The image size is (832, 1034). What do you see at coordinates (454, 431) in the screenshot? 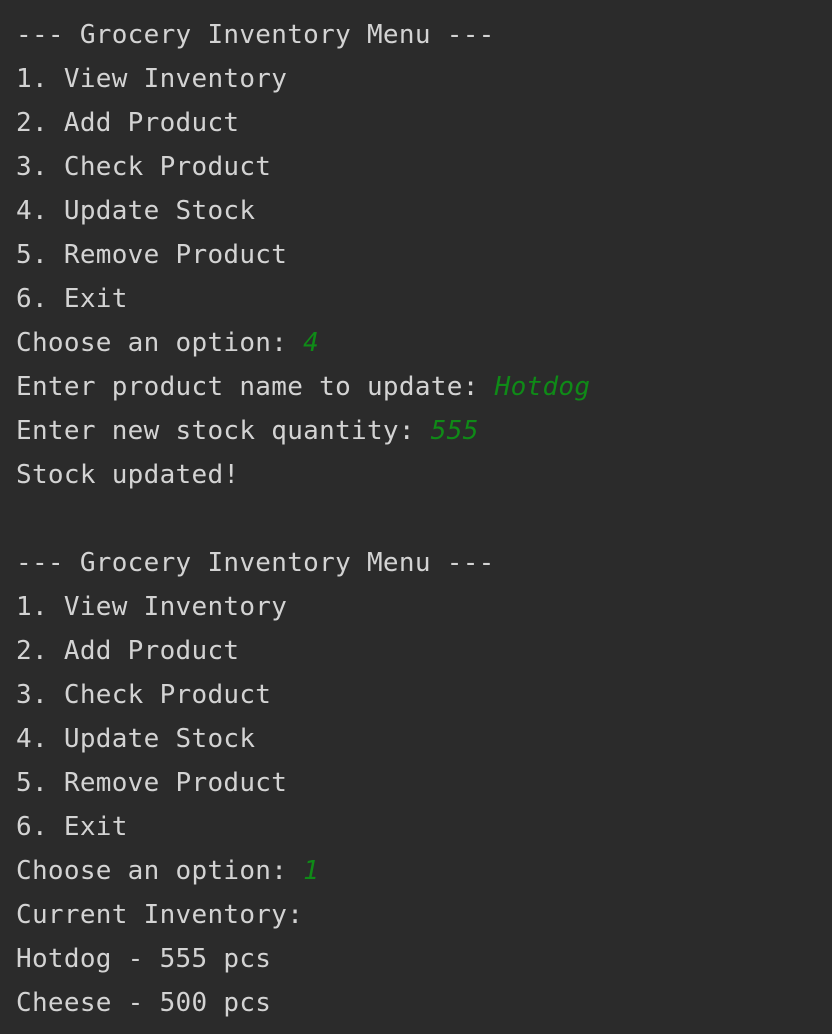
I see `user-input: 555` at bounding box center [454, 431].